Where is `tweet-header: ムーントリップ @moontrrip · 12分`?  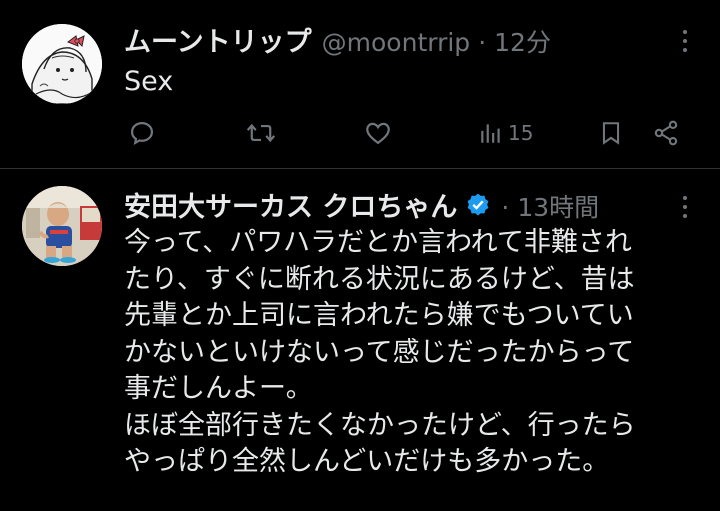 tweet-header: ムーントリップ @moontrrip · 12分 is located at coordinates (397, 39).